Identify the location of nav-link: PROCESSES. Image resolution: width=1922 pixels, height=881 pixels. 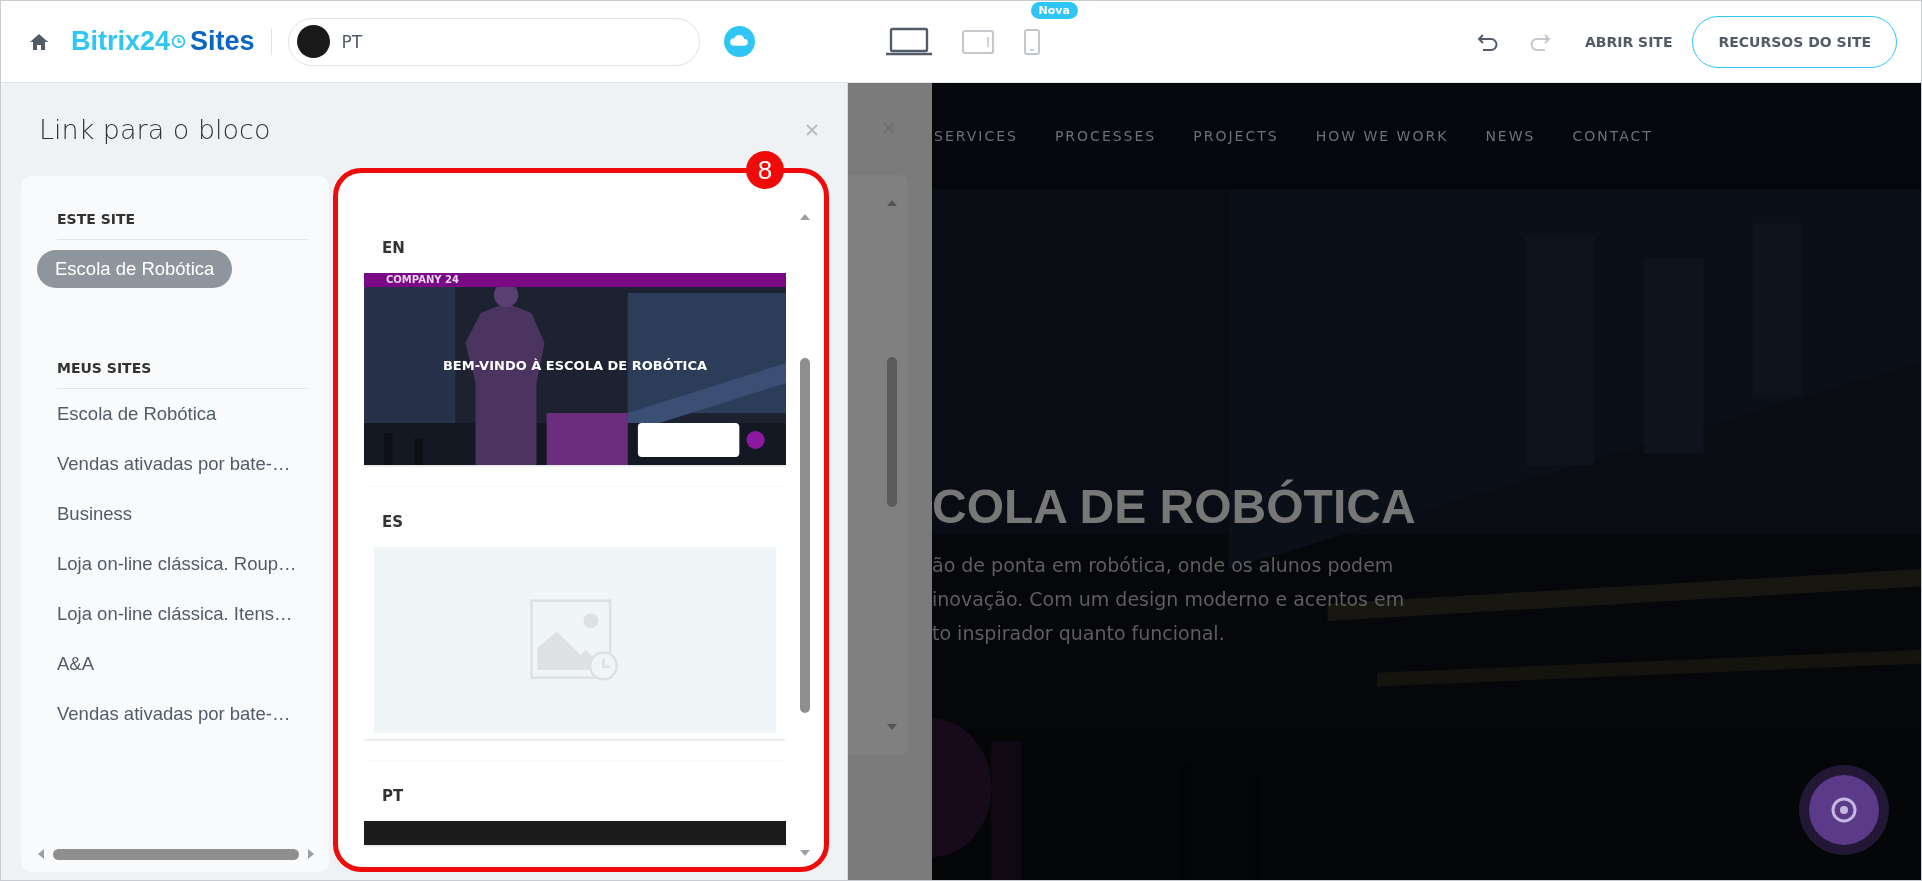
(1105, 136).